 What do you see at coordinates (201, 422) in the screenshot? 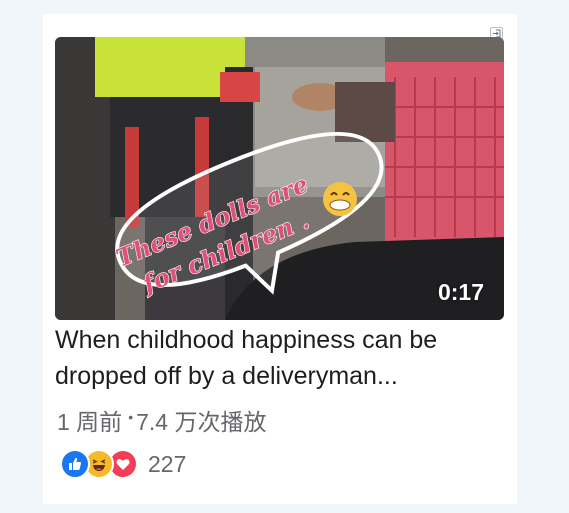
I see `view-count: 7.4 万次播放` at bounding box center [201, 422].